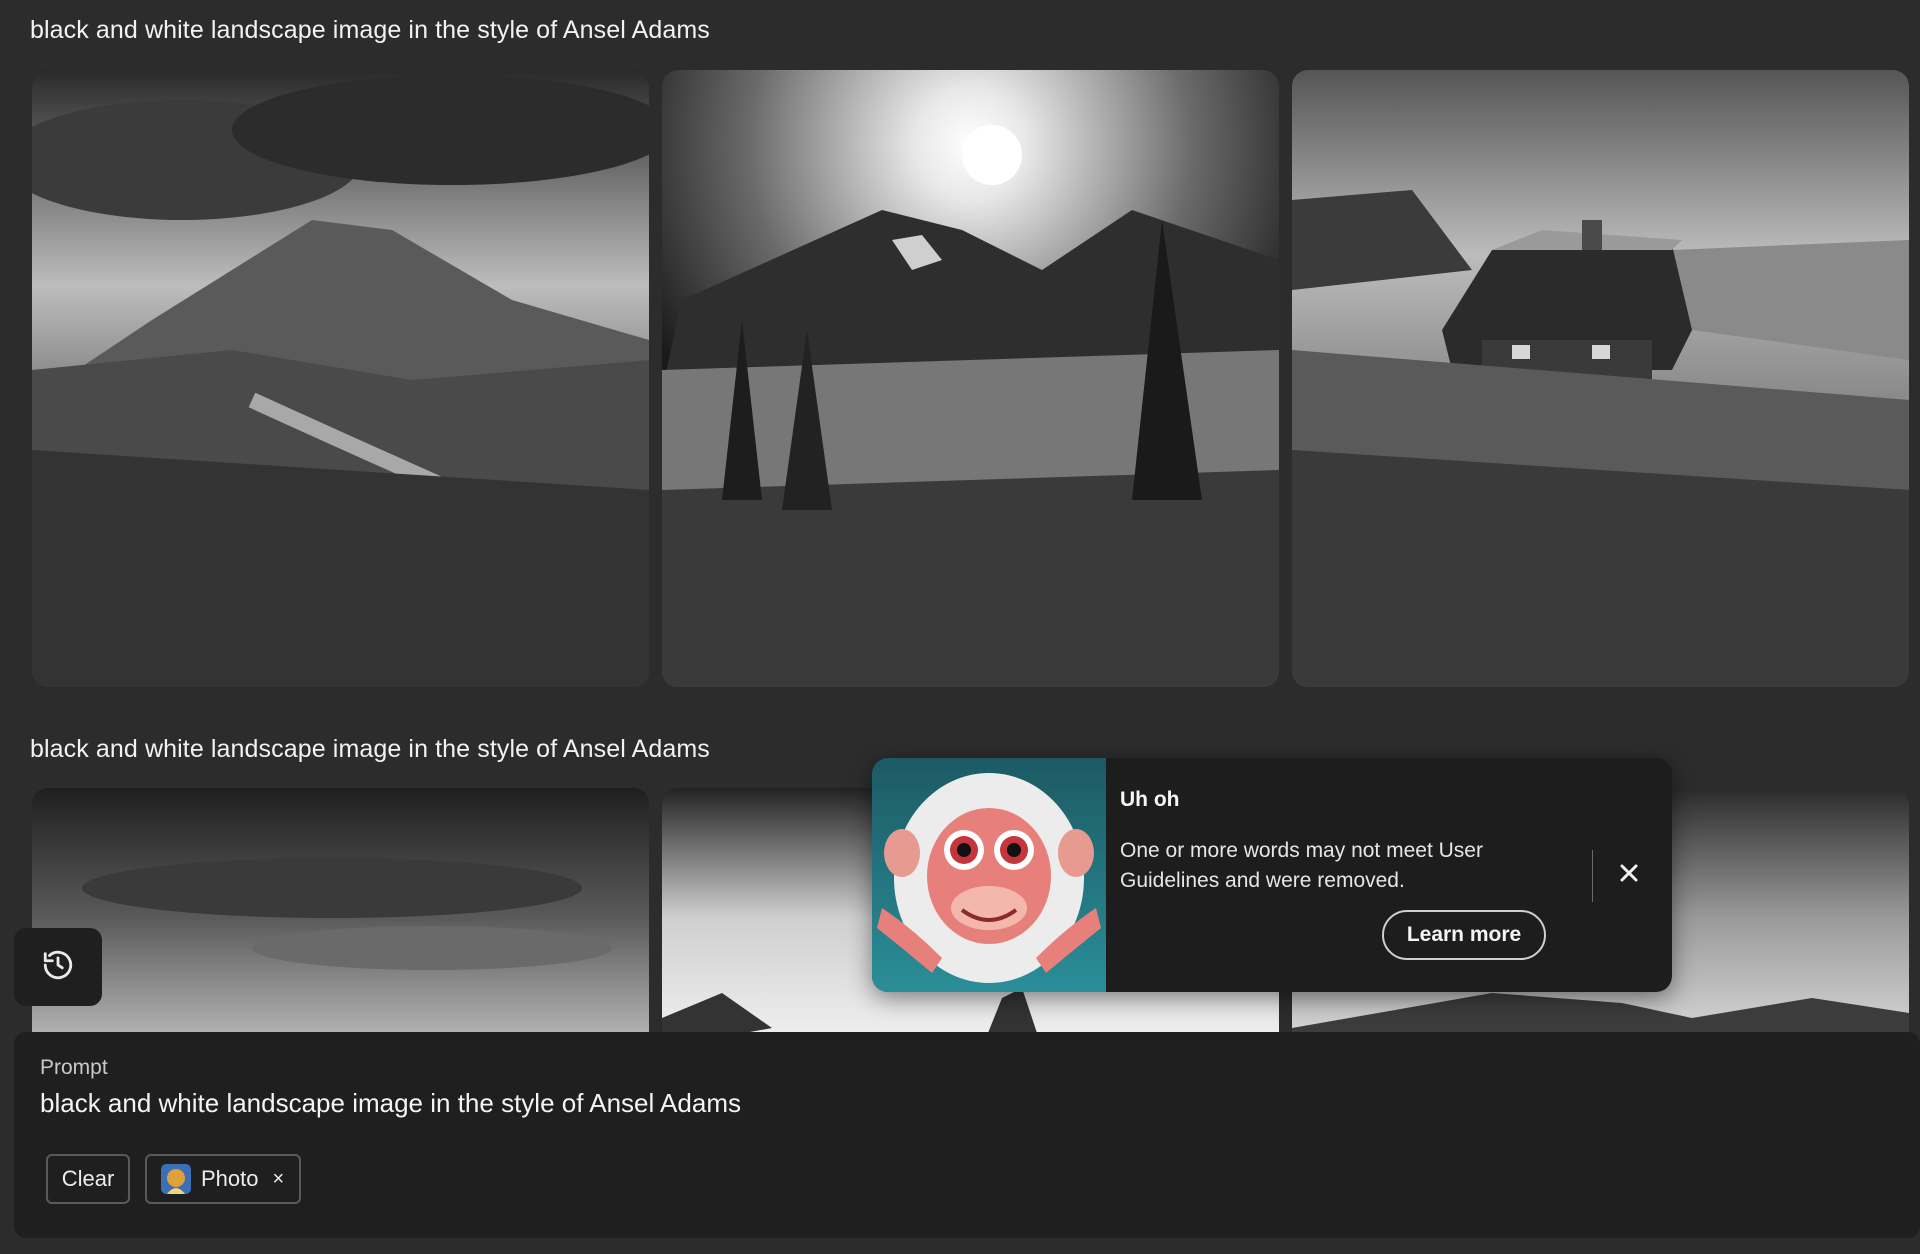 The height and width of the screenshot is (1254, 1920). I want to click on history-button, so click(58, 967).